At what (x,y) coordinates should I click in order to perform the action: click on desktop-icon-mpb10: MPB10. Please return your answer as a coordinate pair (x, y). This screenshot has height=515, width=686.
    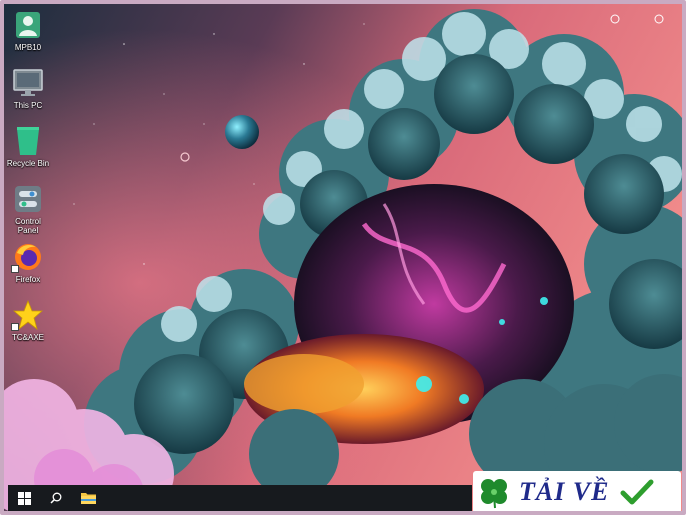
    Looking at the image, I should click on (28, 31).